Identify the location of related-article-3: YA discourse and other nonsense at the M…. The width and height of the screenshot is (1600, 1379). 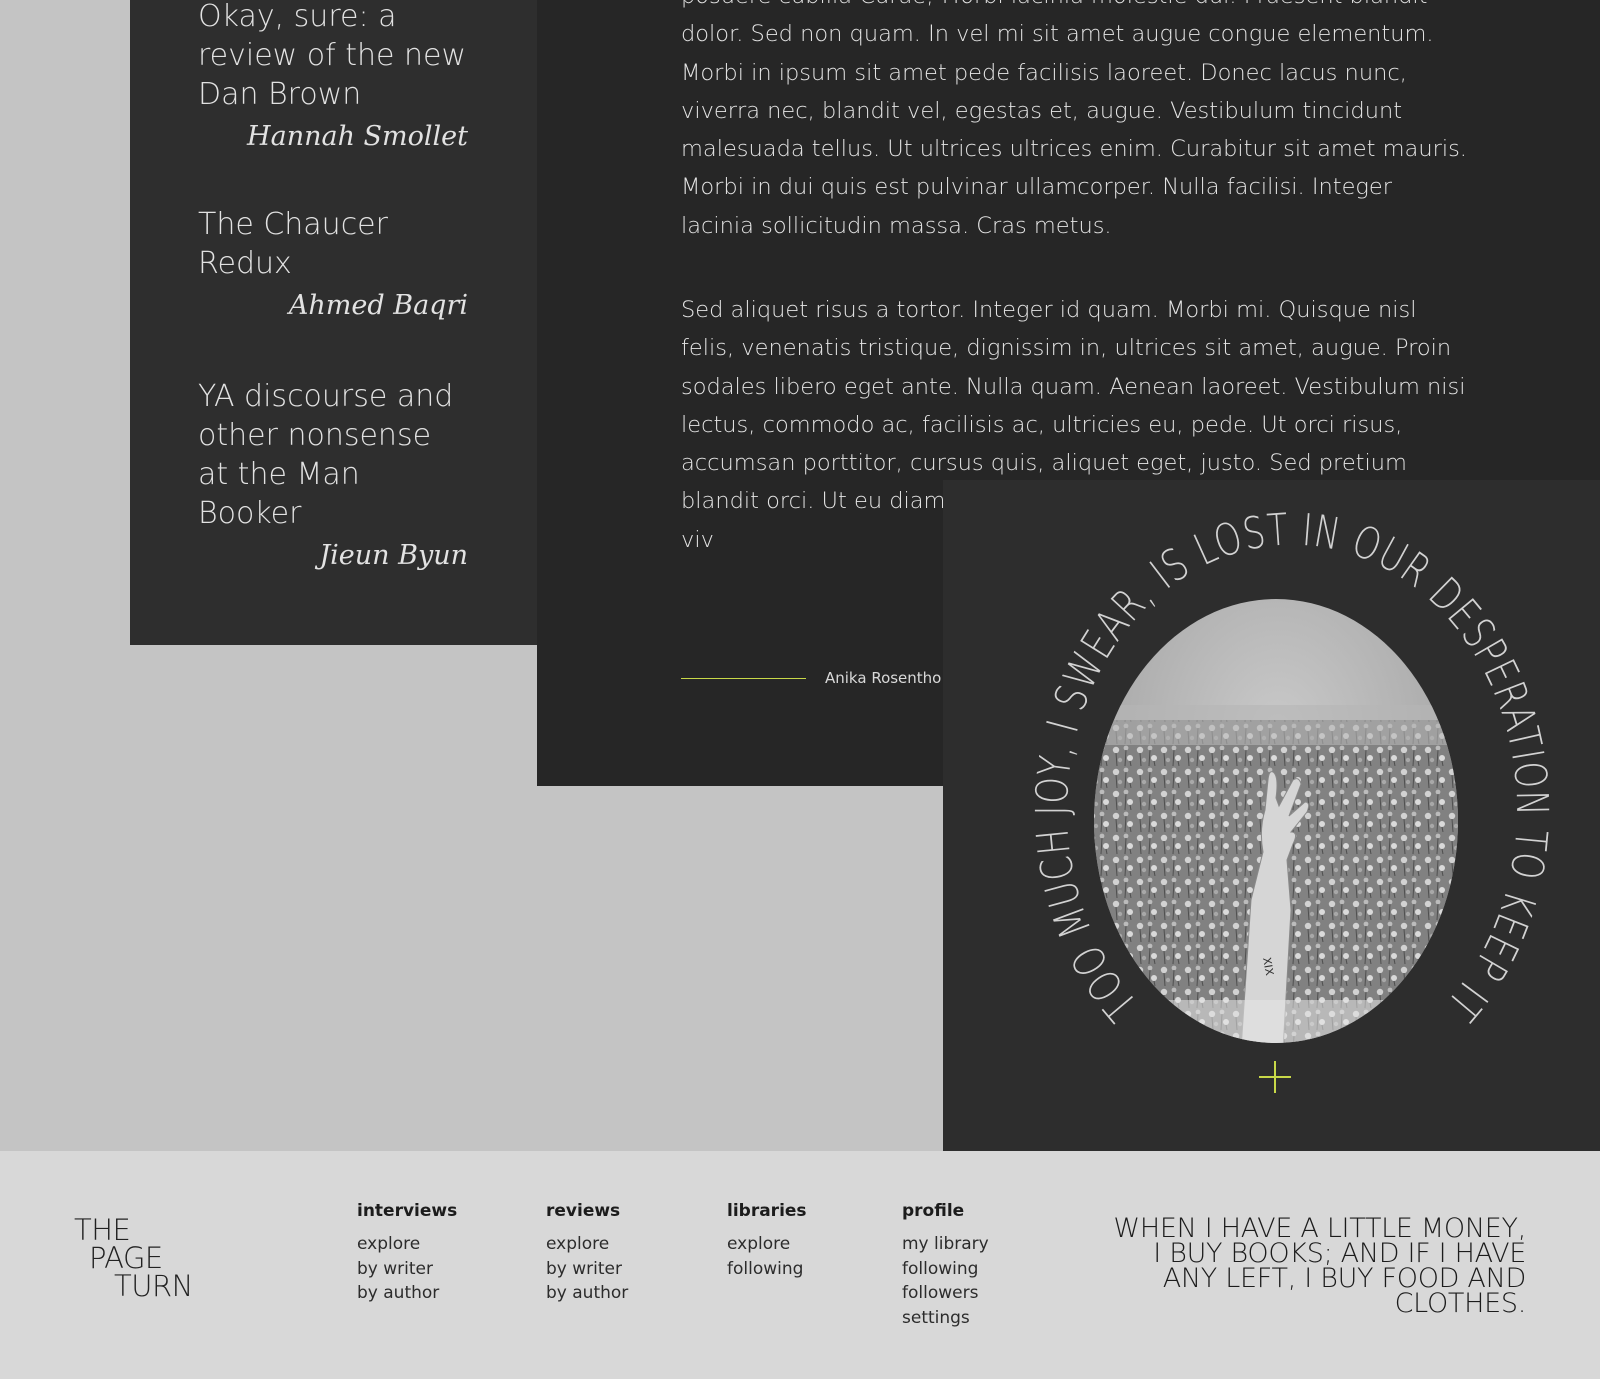
(333, 475).